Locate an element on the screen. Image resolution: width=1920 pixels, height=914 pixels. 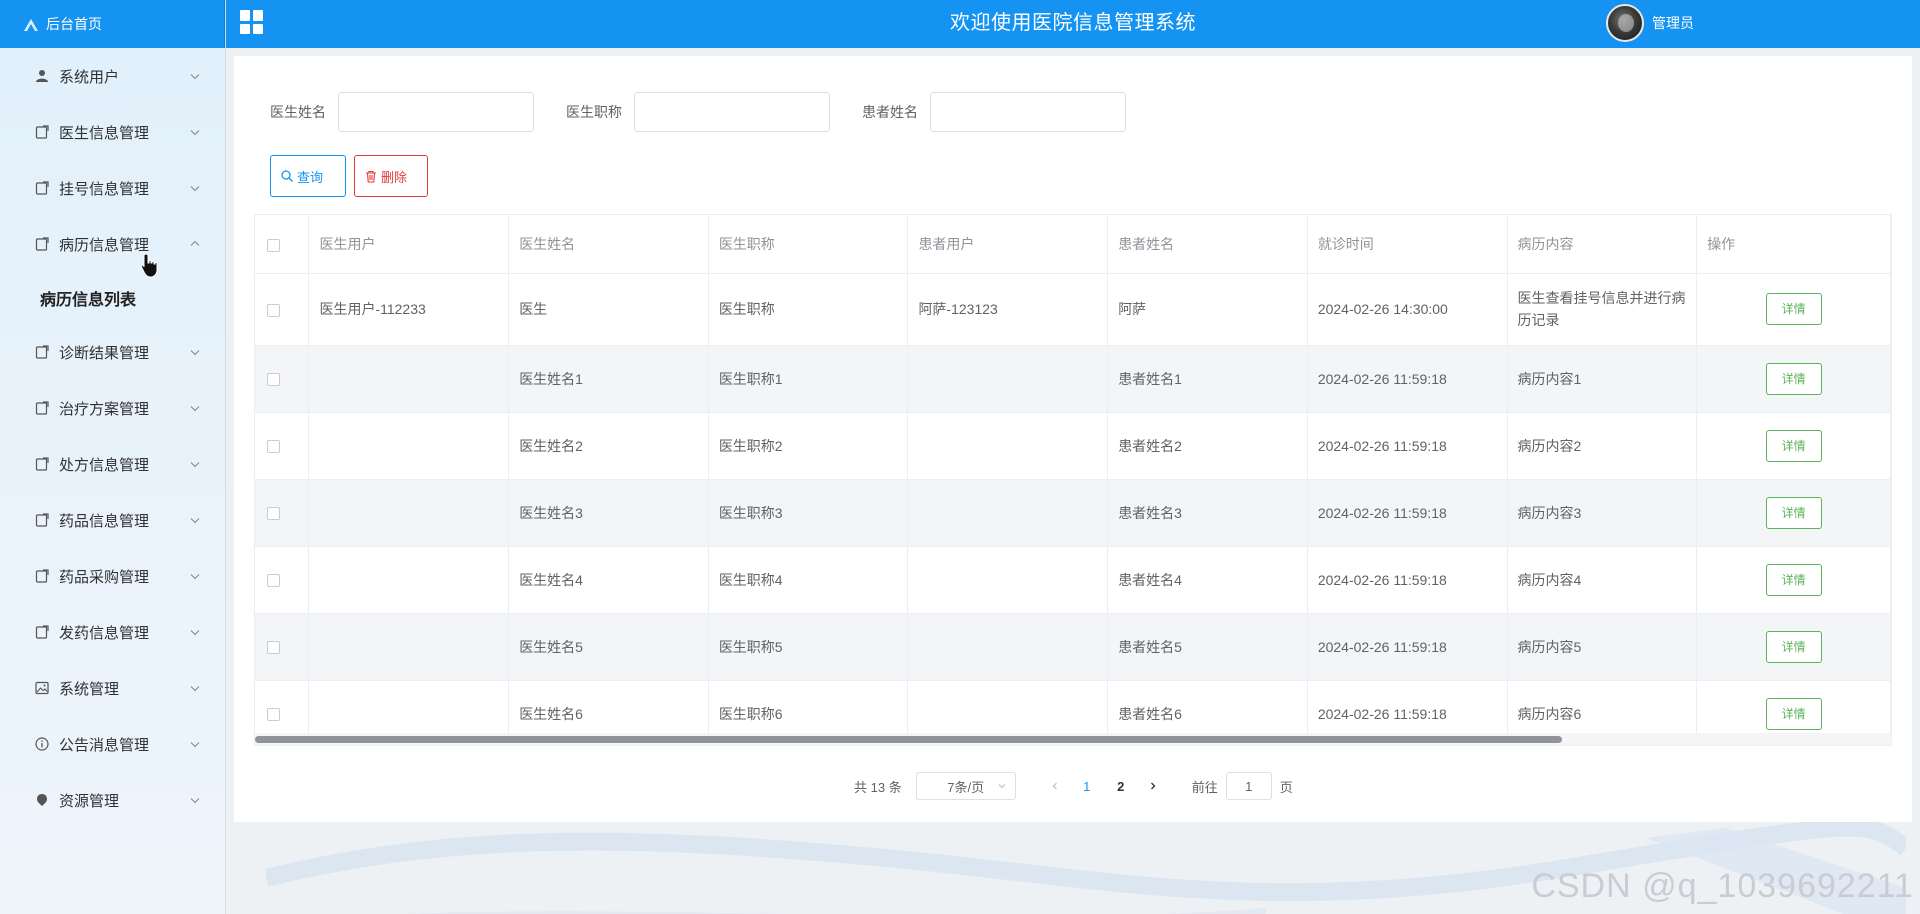
sidebar-item-label: 诊断结果管理 is located at coordinates (104, 353).